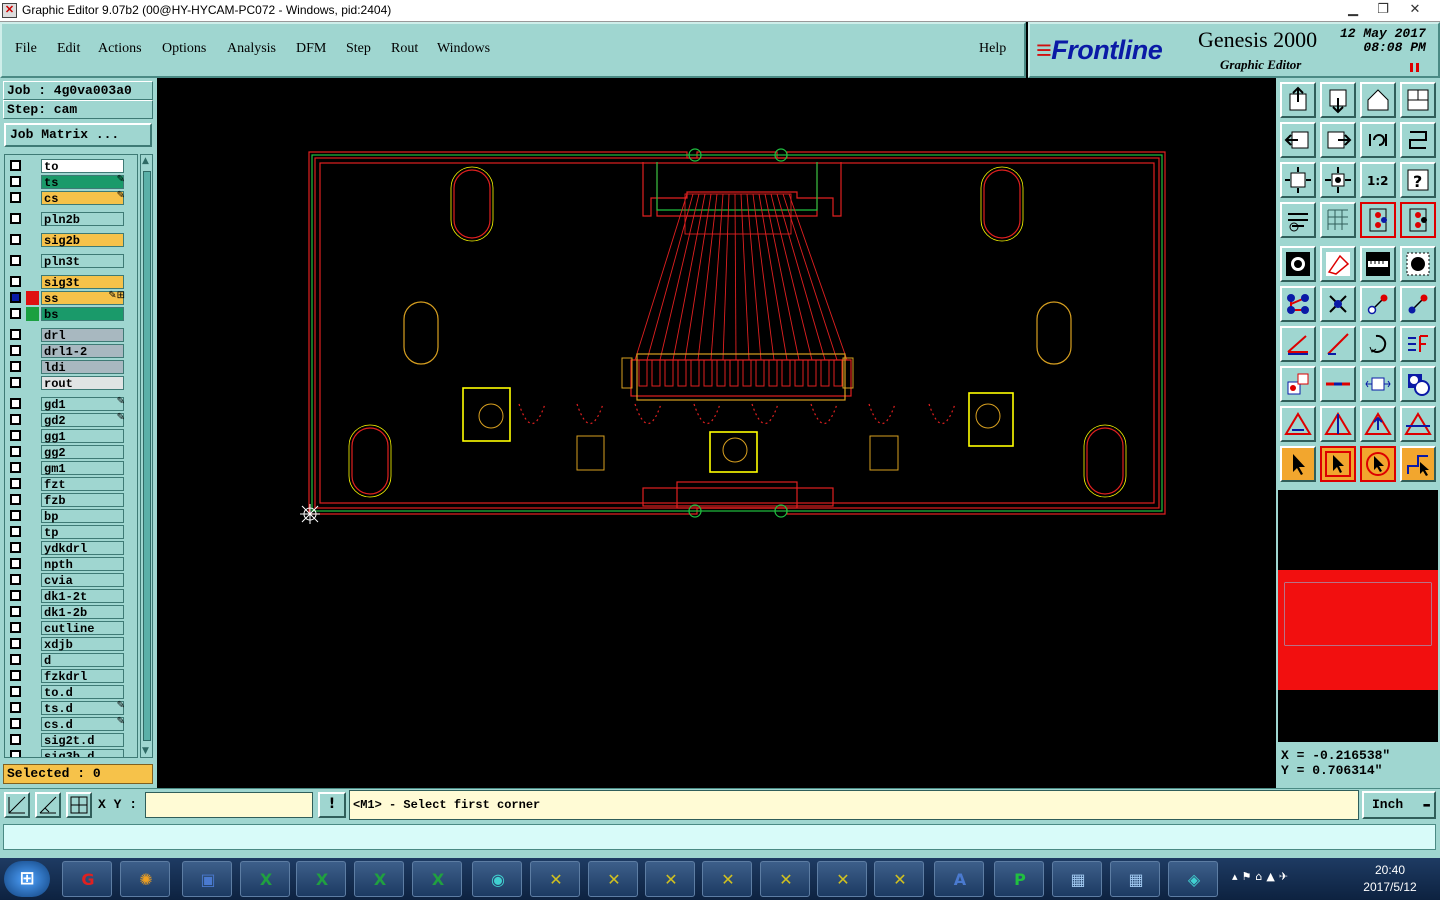 Image resolution: width=1440 pixels, height=900 pixels. I want to click on layer-row: rout, so click(71, 383).